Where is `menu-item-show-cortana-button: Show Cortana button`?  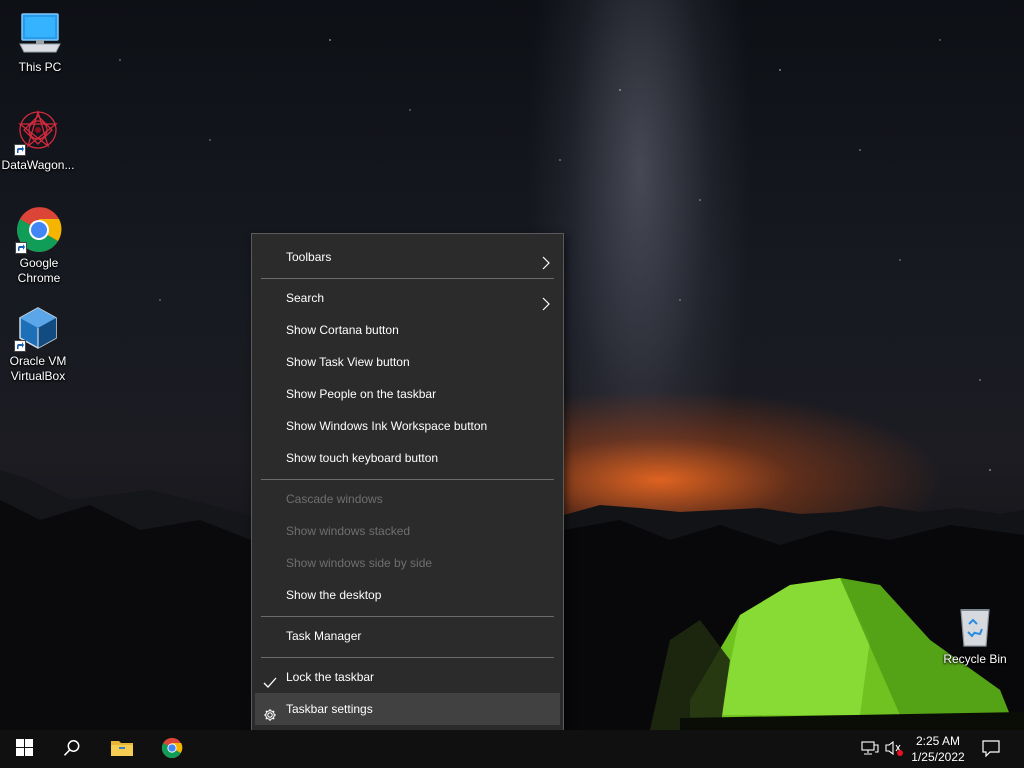
menu-item-show-cortana-button: Show Cortana button is located at coordinates (407, 330).